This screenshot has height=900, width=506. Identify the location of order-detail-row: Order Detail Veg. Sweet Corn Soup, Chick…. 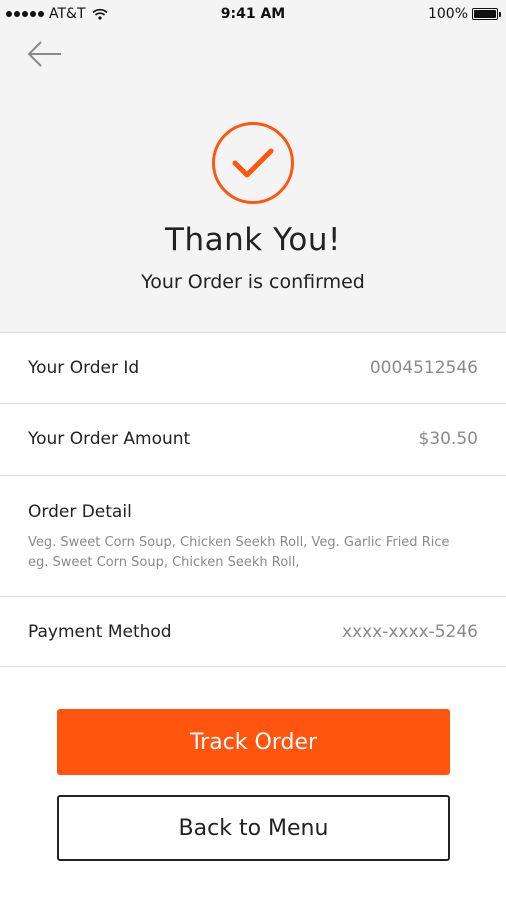
(253, 536).